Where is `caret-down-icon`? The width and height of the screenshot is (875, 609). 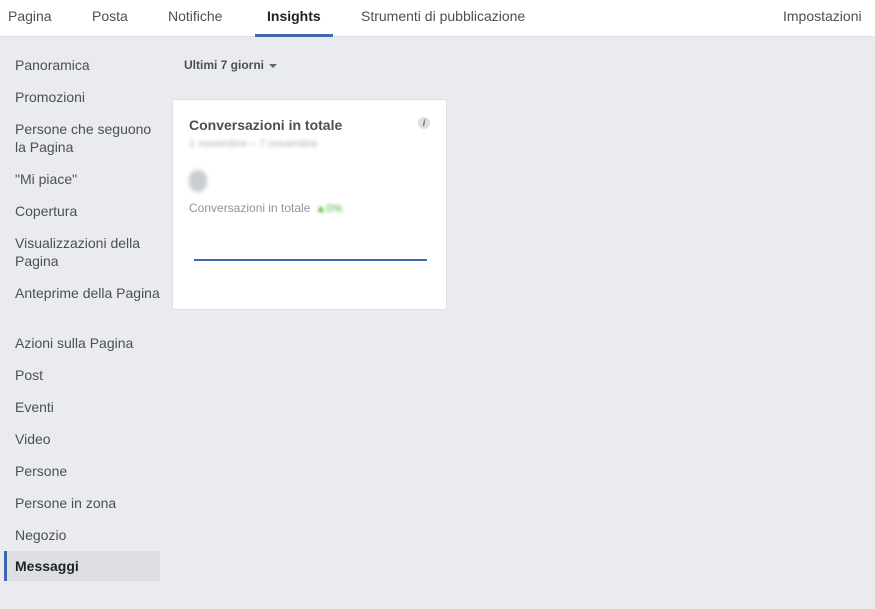 caret-down-icon is located at coordinates (273, 65).